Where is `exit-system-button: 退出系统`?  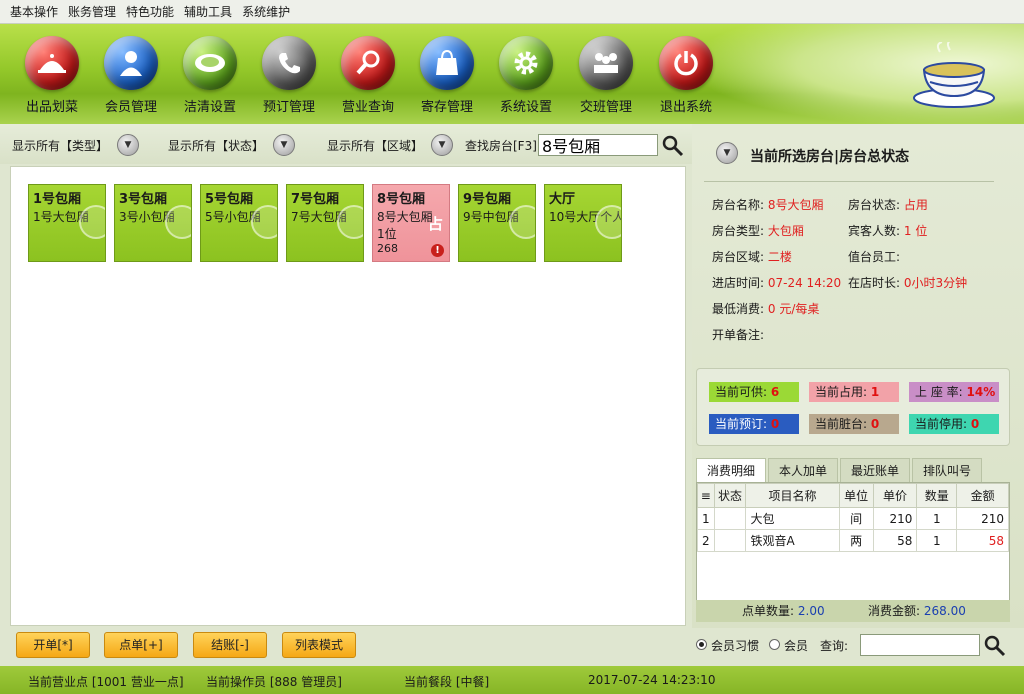 exit-system-button: 退出系统 is located at coordinates (686, 75).